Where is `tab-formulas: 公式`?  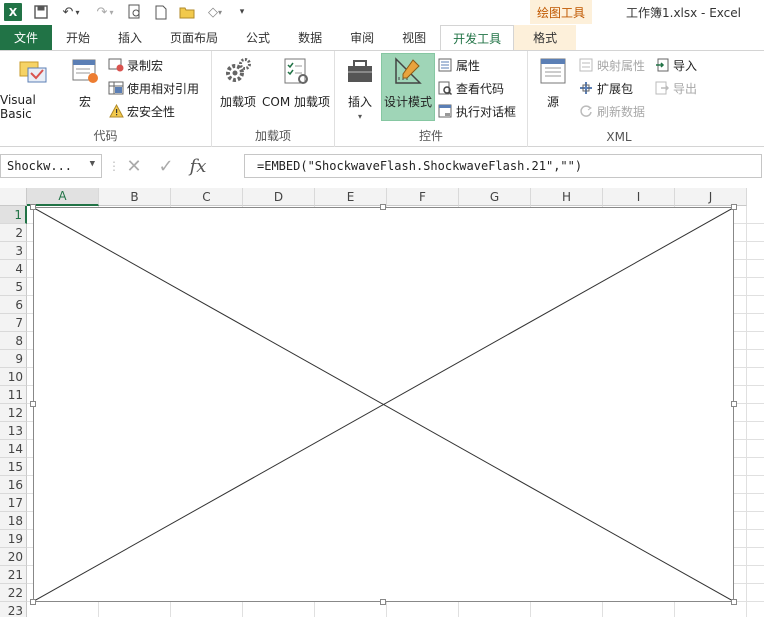
tab-formulas: 公式 is located at coordinates (258, 37).